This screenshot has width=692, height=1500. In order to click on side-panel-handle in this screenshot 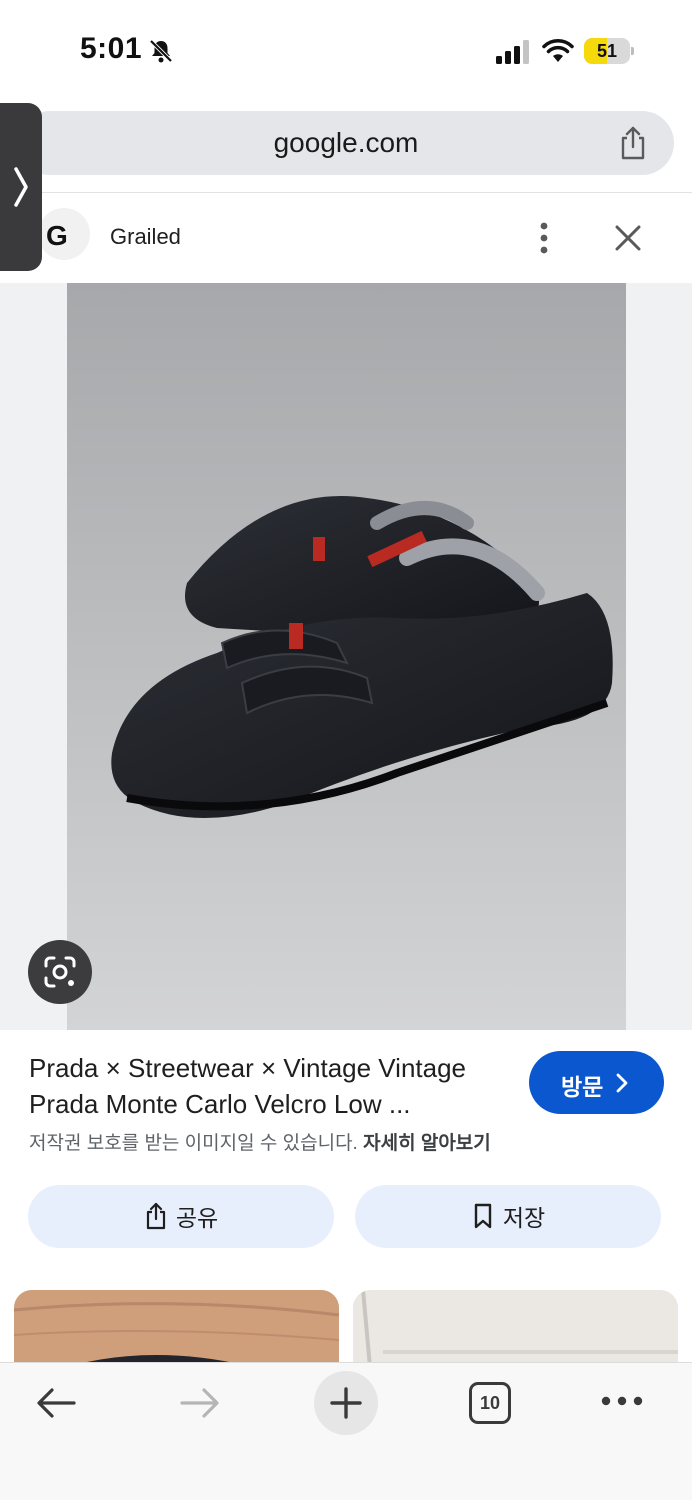, I will do `click(21, 187)`.